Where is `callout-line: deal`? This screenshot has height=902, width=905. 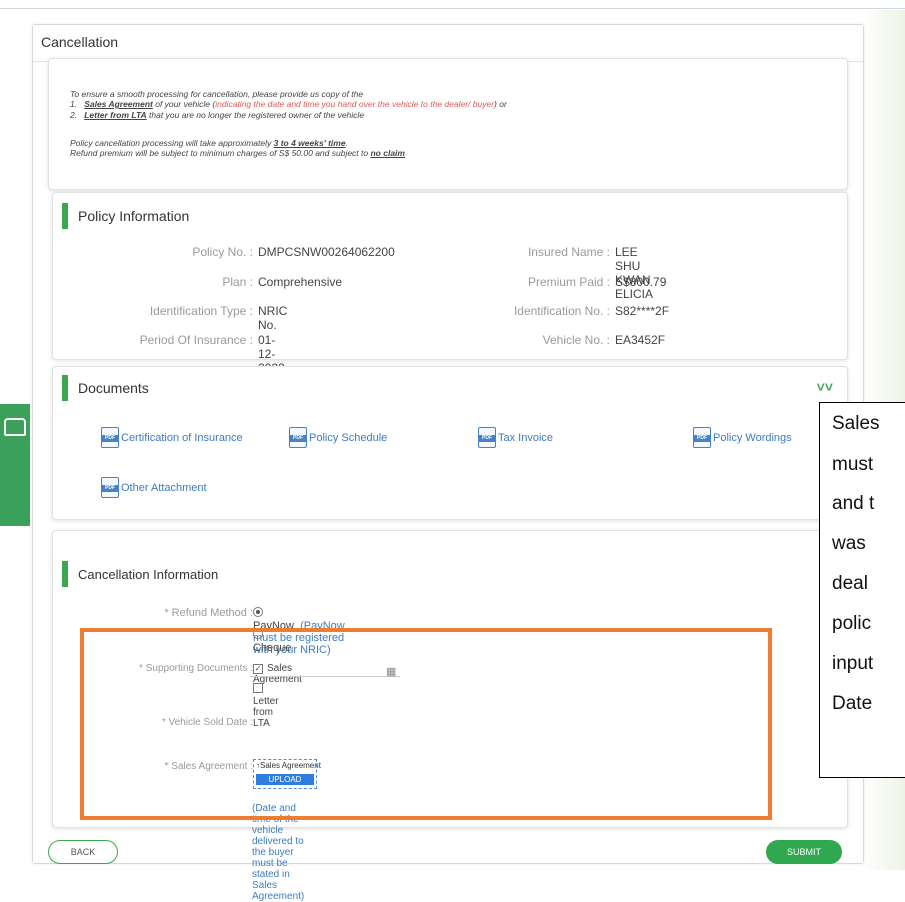
callout-line: deal is located at coordinates (850, 583).